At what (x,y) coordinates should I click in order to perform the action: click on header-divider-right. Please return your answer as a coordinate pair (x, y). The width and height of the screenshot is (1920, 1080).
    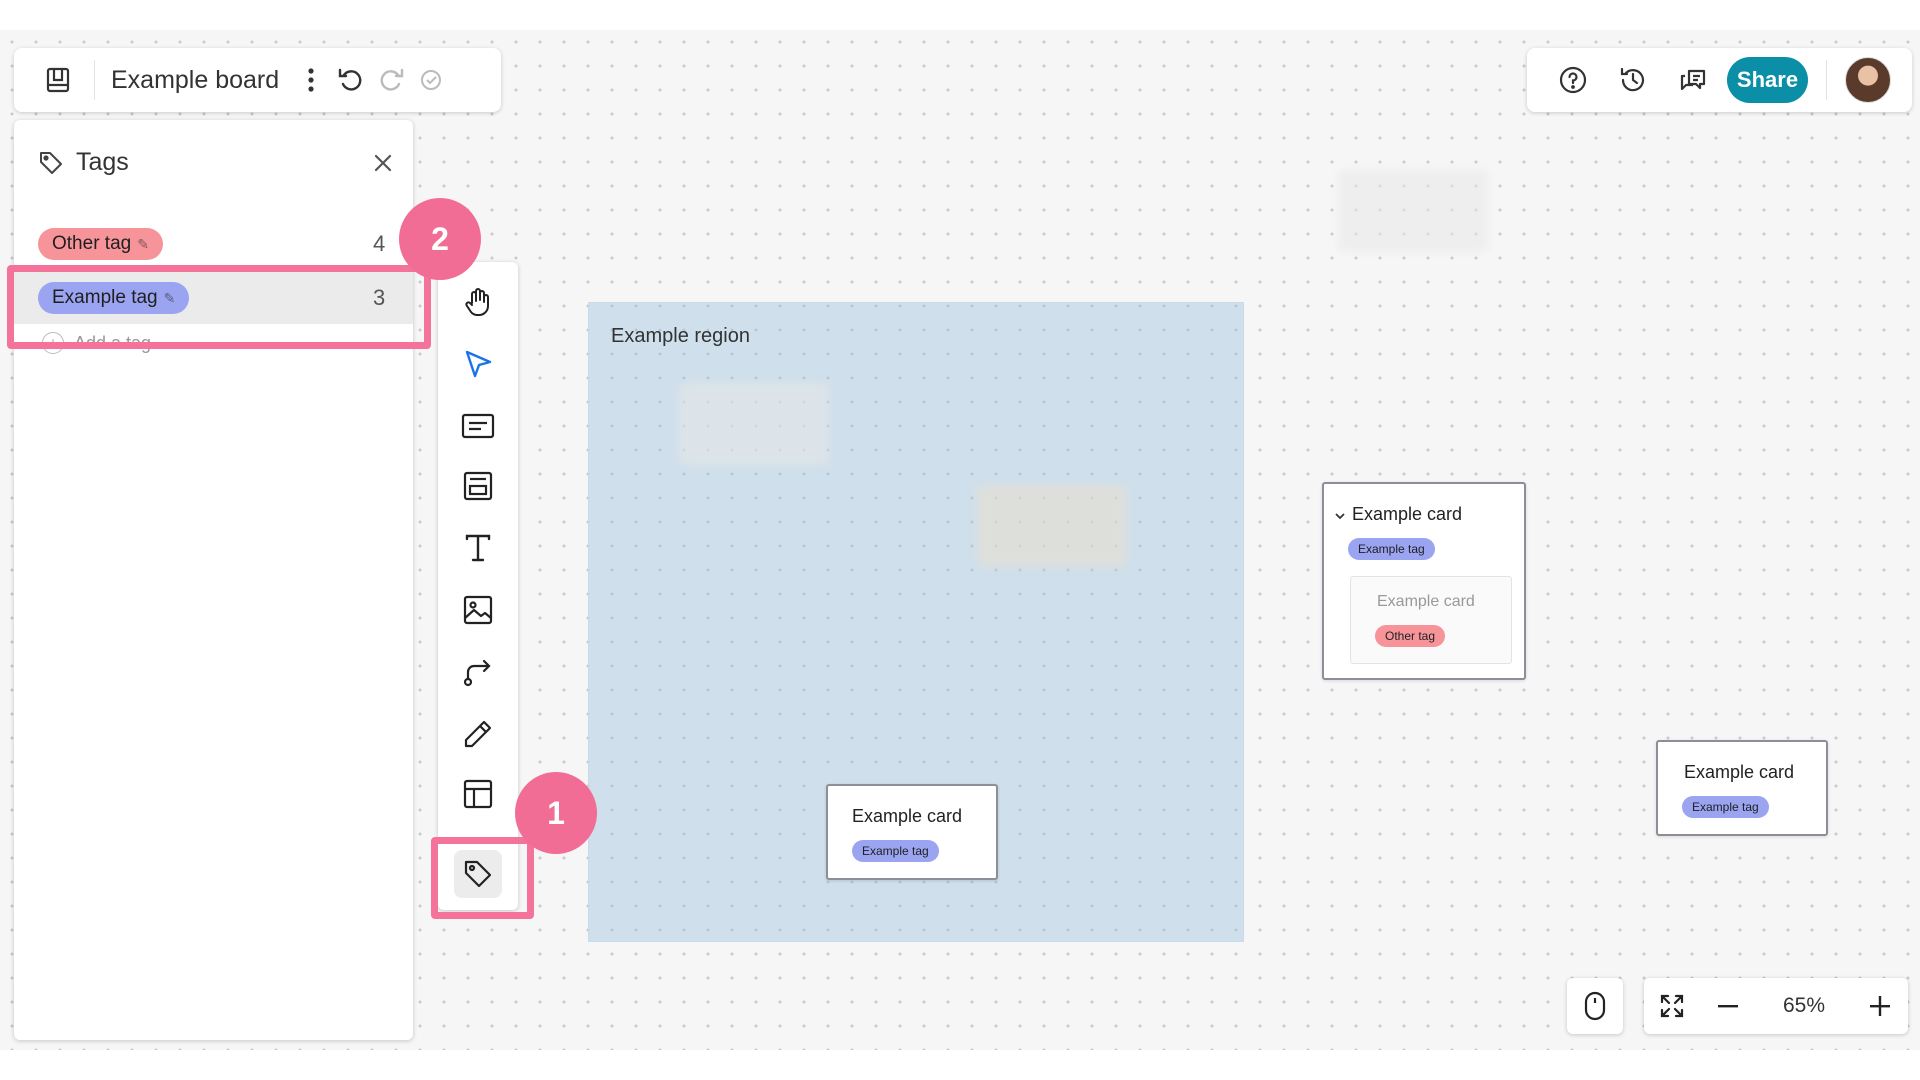
    Looking at the image, I should click on (1826, 80).